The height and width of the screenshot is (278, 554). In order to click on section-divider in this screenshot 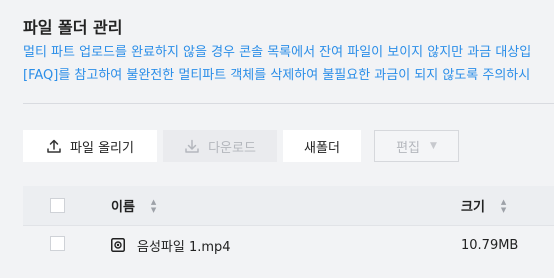, I will do `click(288, 103)`.